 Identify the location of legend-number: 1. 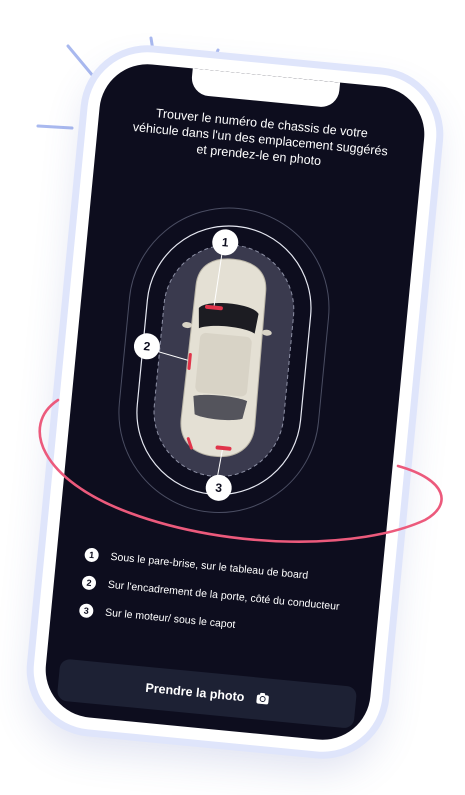
(92, 555).